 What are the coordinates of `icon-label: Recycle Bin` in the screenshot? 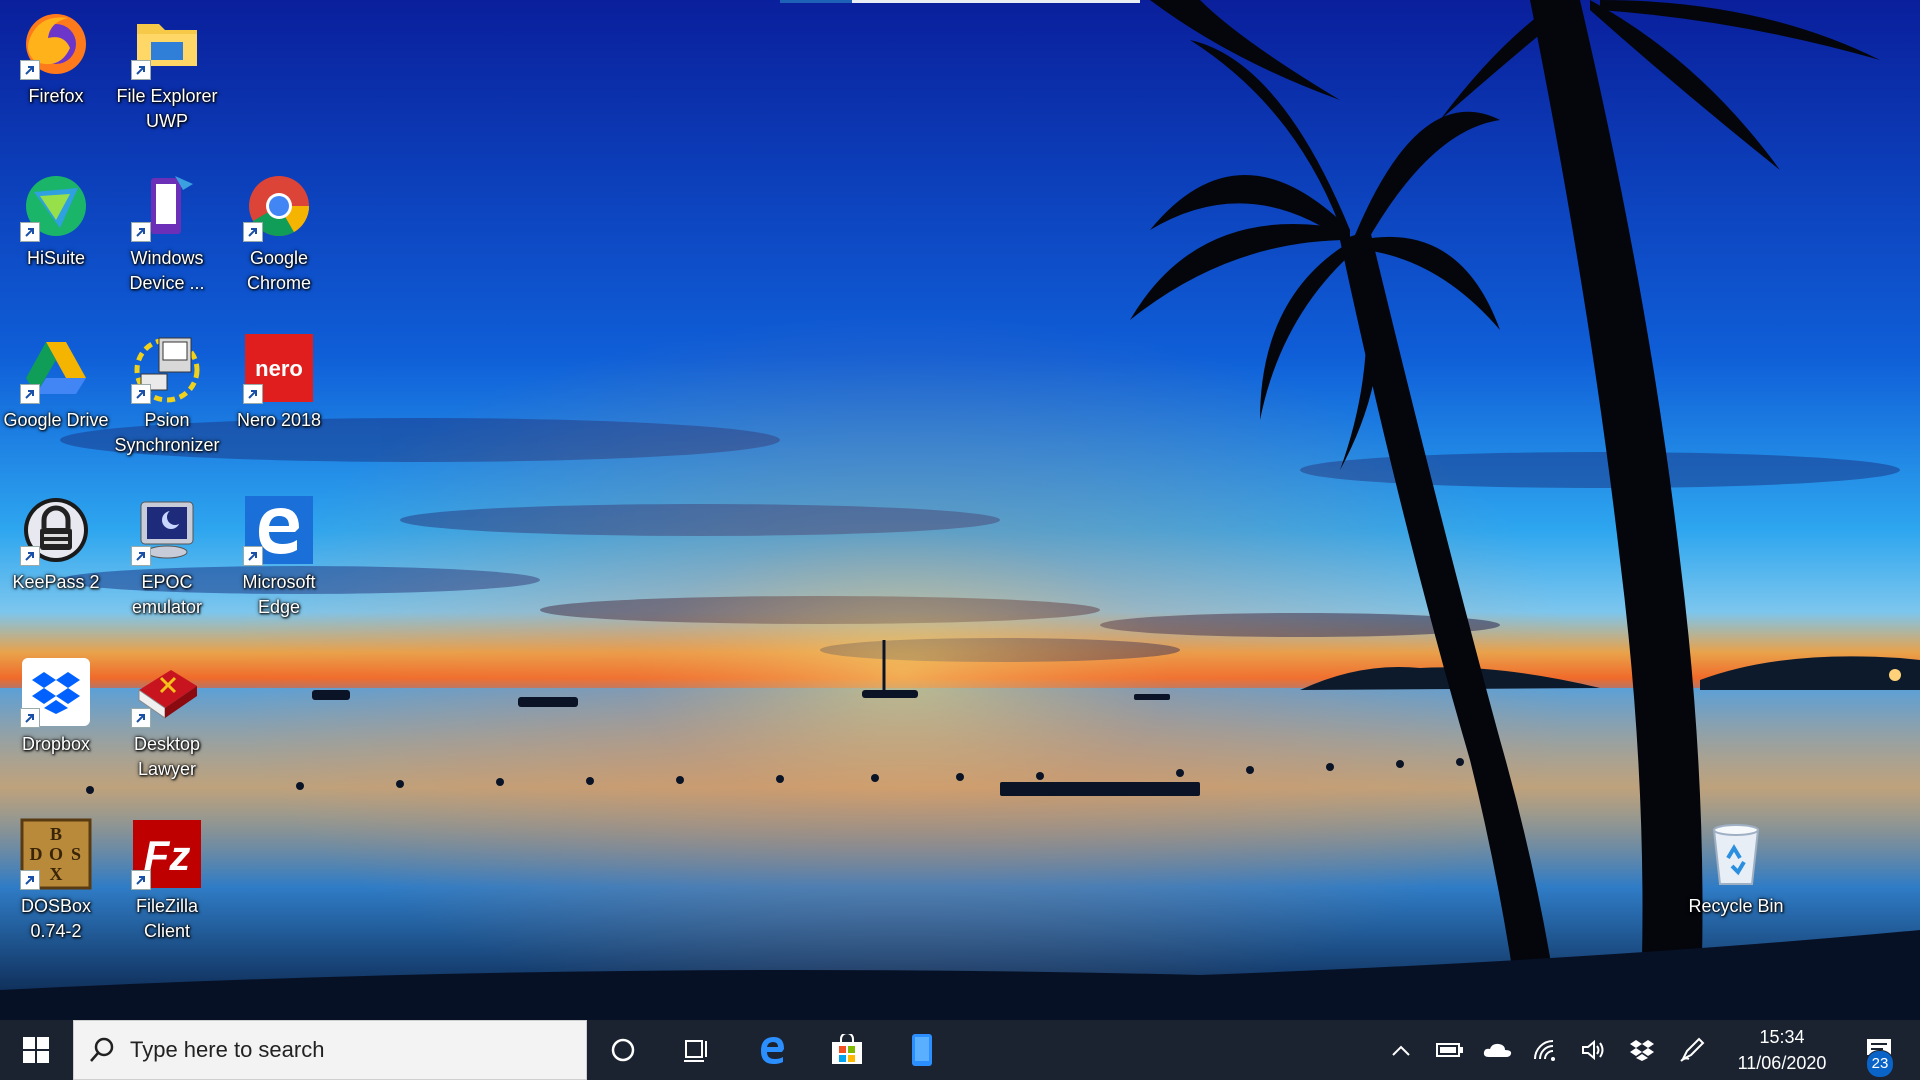 It's located at (1736, 906).